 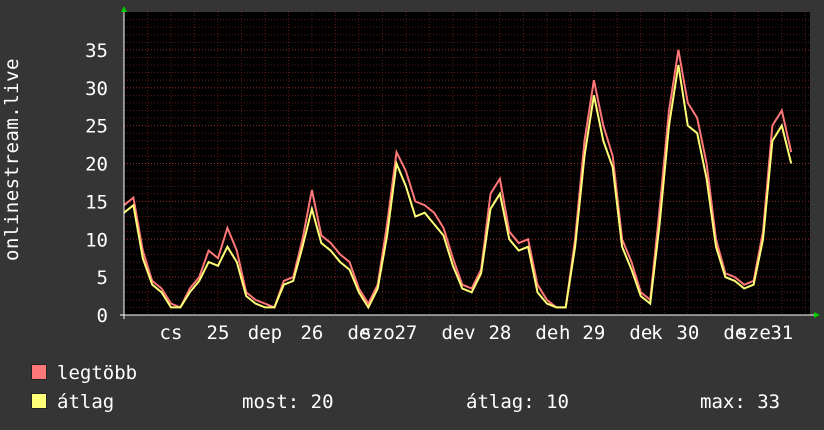 What do you see at coordinates (753, 333) in the screenshot?
I see `x-tick-label: sze` at bounding box center [753, 333].